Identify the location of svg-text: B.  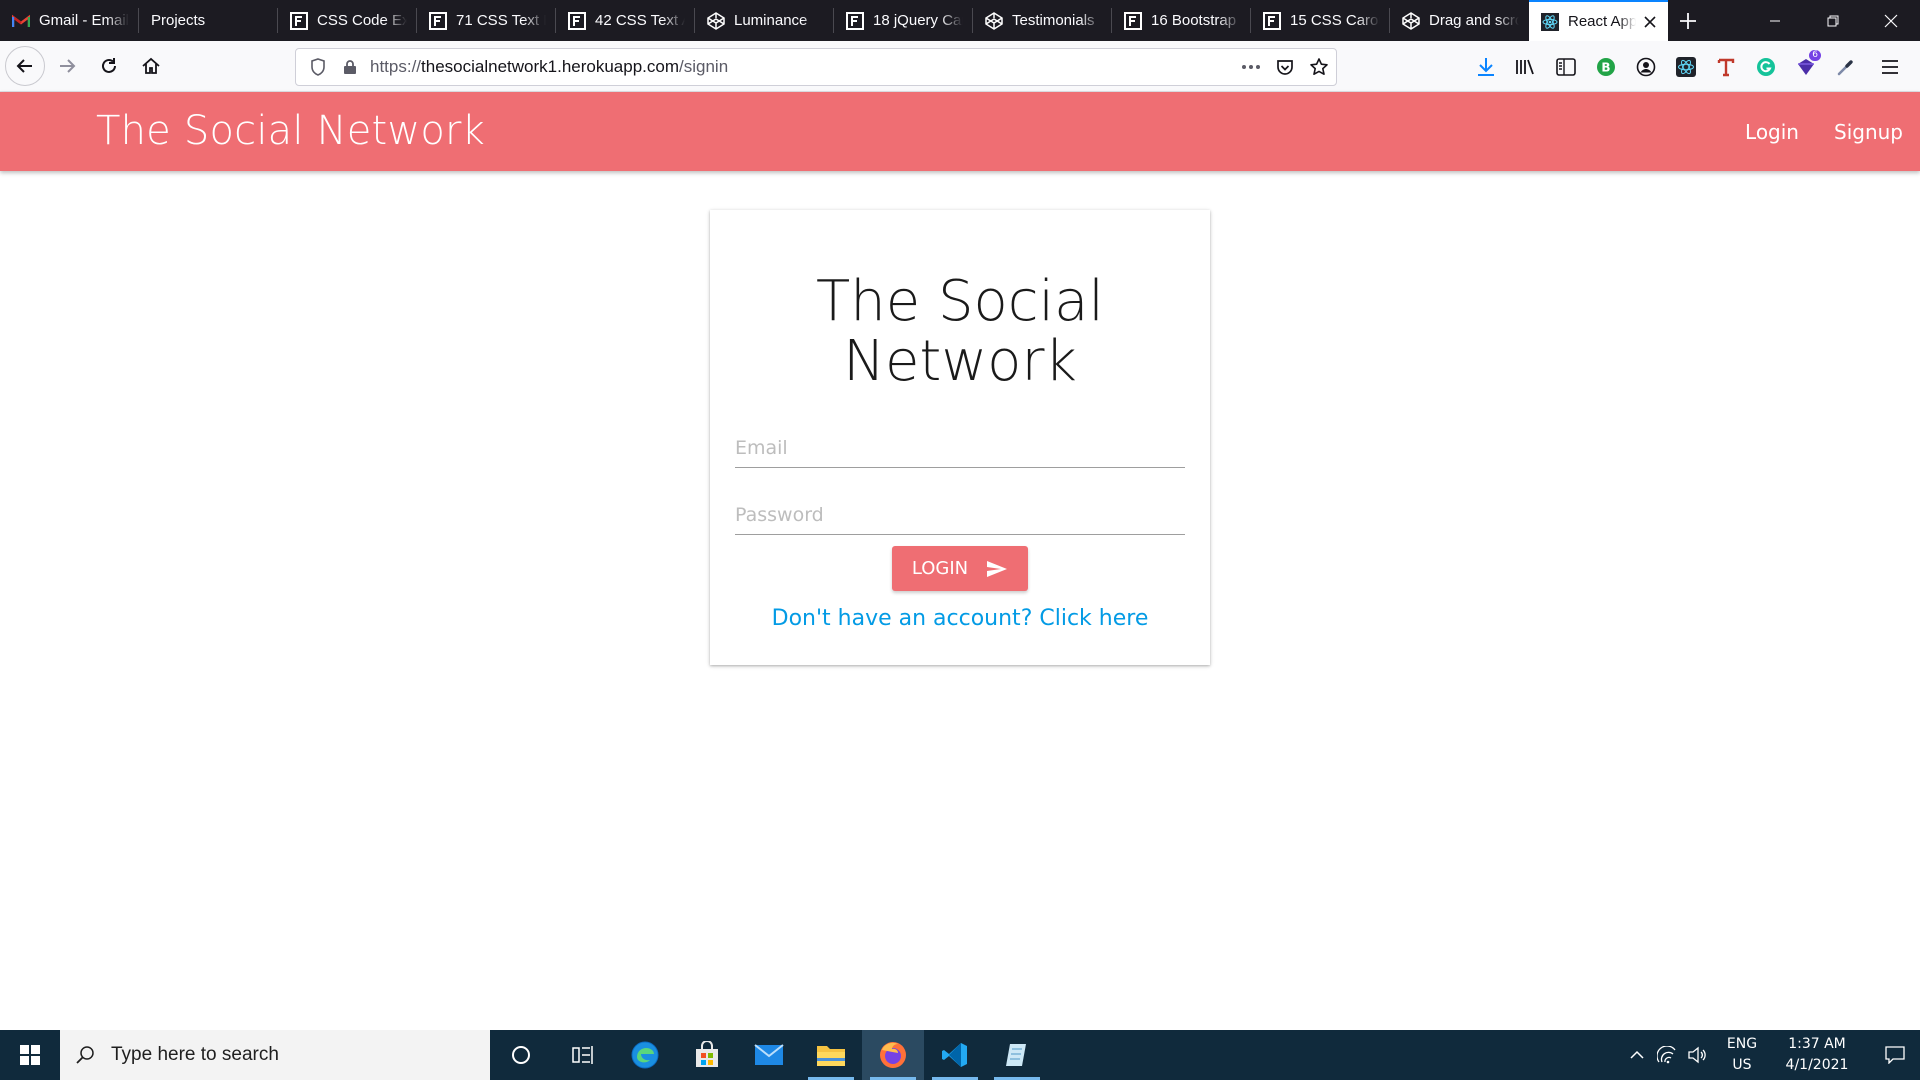
(1605, 67).